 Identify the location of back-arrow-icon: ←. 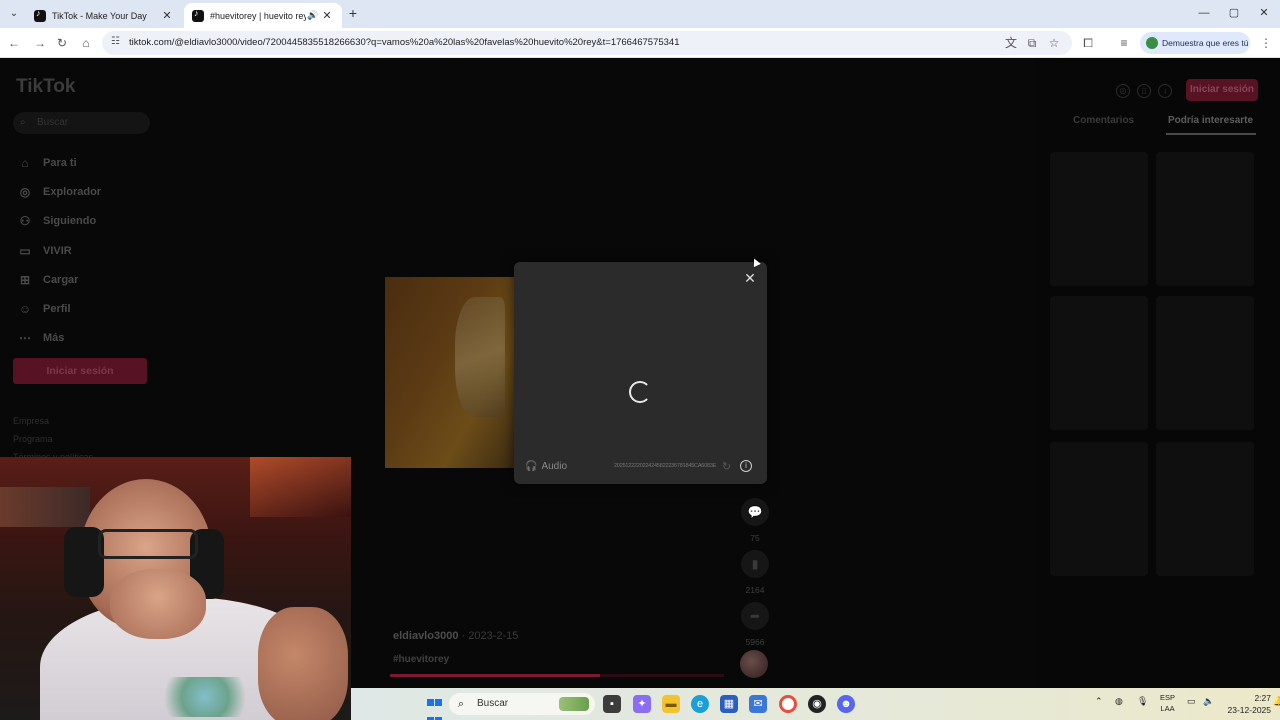
(14, 43).